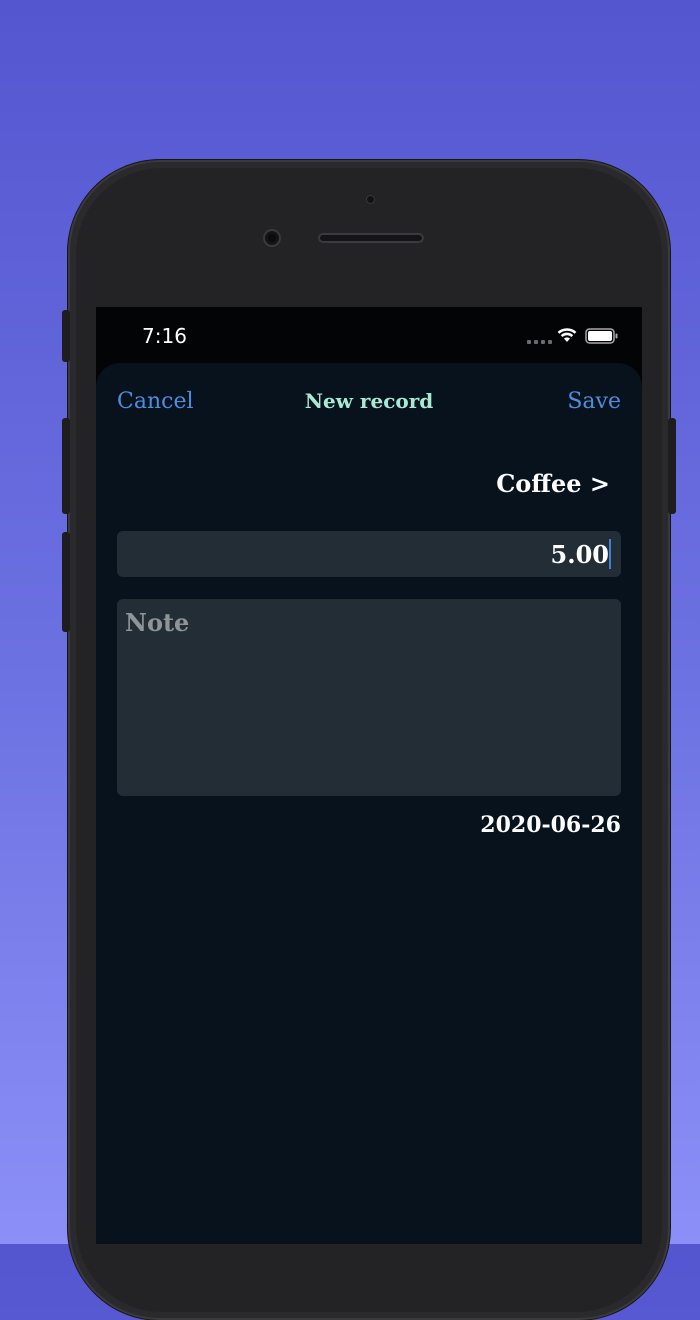 The width and height of the screenshot is (700, 1320). What do you see at coordinates (272, 238) in the screenshot?
I see `front-camera` at bounding box center [272, 238].